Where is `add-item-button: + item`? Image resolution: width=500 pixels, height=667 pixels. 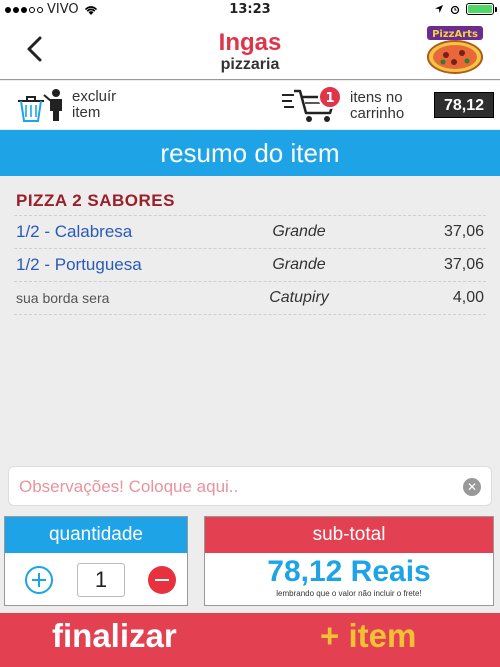
add-item-button: + item is located at coordinates (368, 636).